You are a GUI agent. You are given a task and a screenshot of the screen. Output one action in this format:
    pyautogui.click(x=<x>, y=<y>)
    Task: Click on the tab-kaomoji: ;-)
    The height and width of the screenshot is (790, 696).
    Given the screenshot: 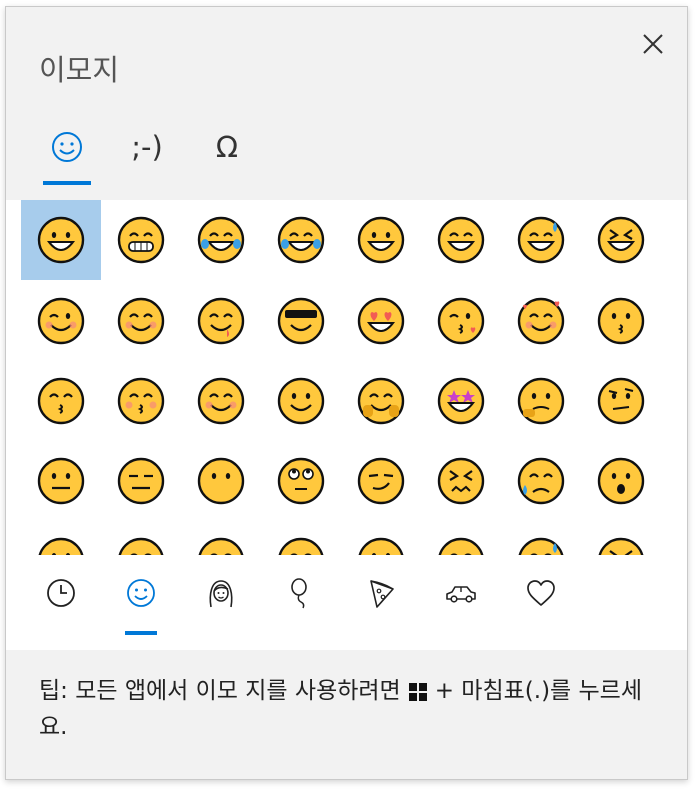 What is the action you would take?
    pyautogui.click(x=147, y=155)
    